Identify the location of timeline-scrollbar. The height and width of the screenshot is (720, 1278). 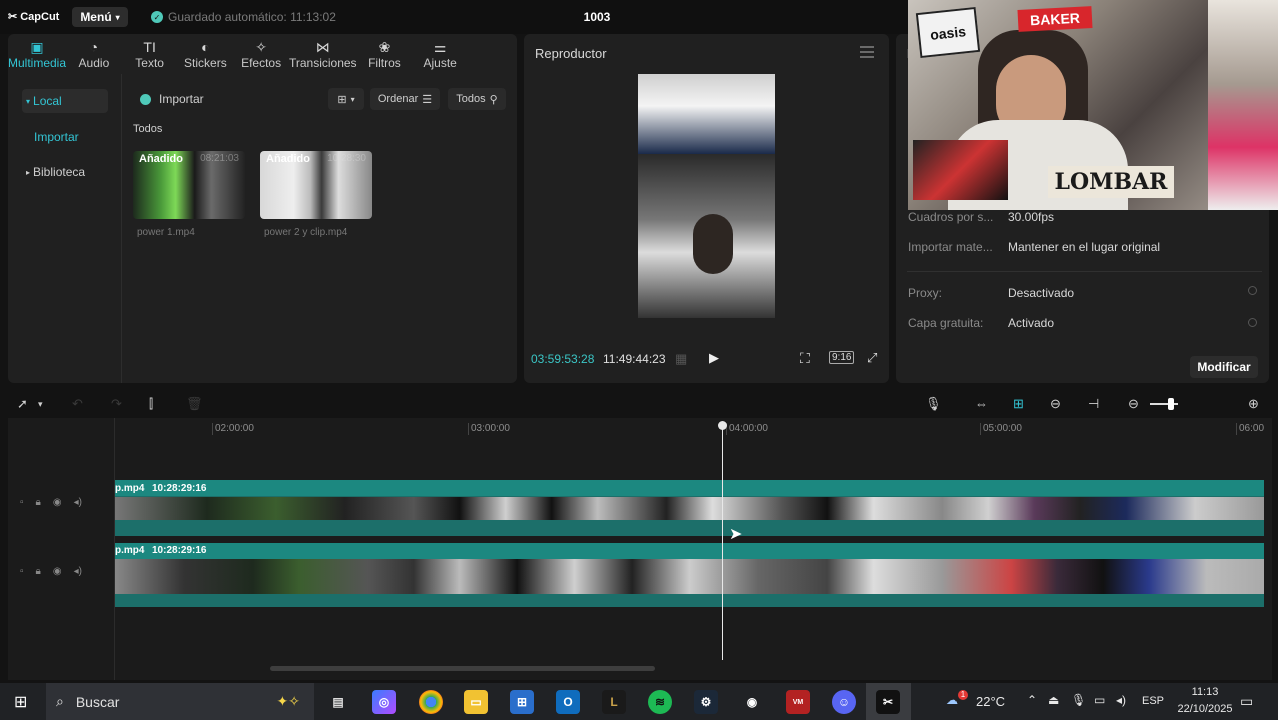
(462, 668).